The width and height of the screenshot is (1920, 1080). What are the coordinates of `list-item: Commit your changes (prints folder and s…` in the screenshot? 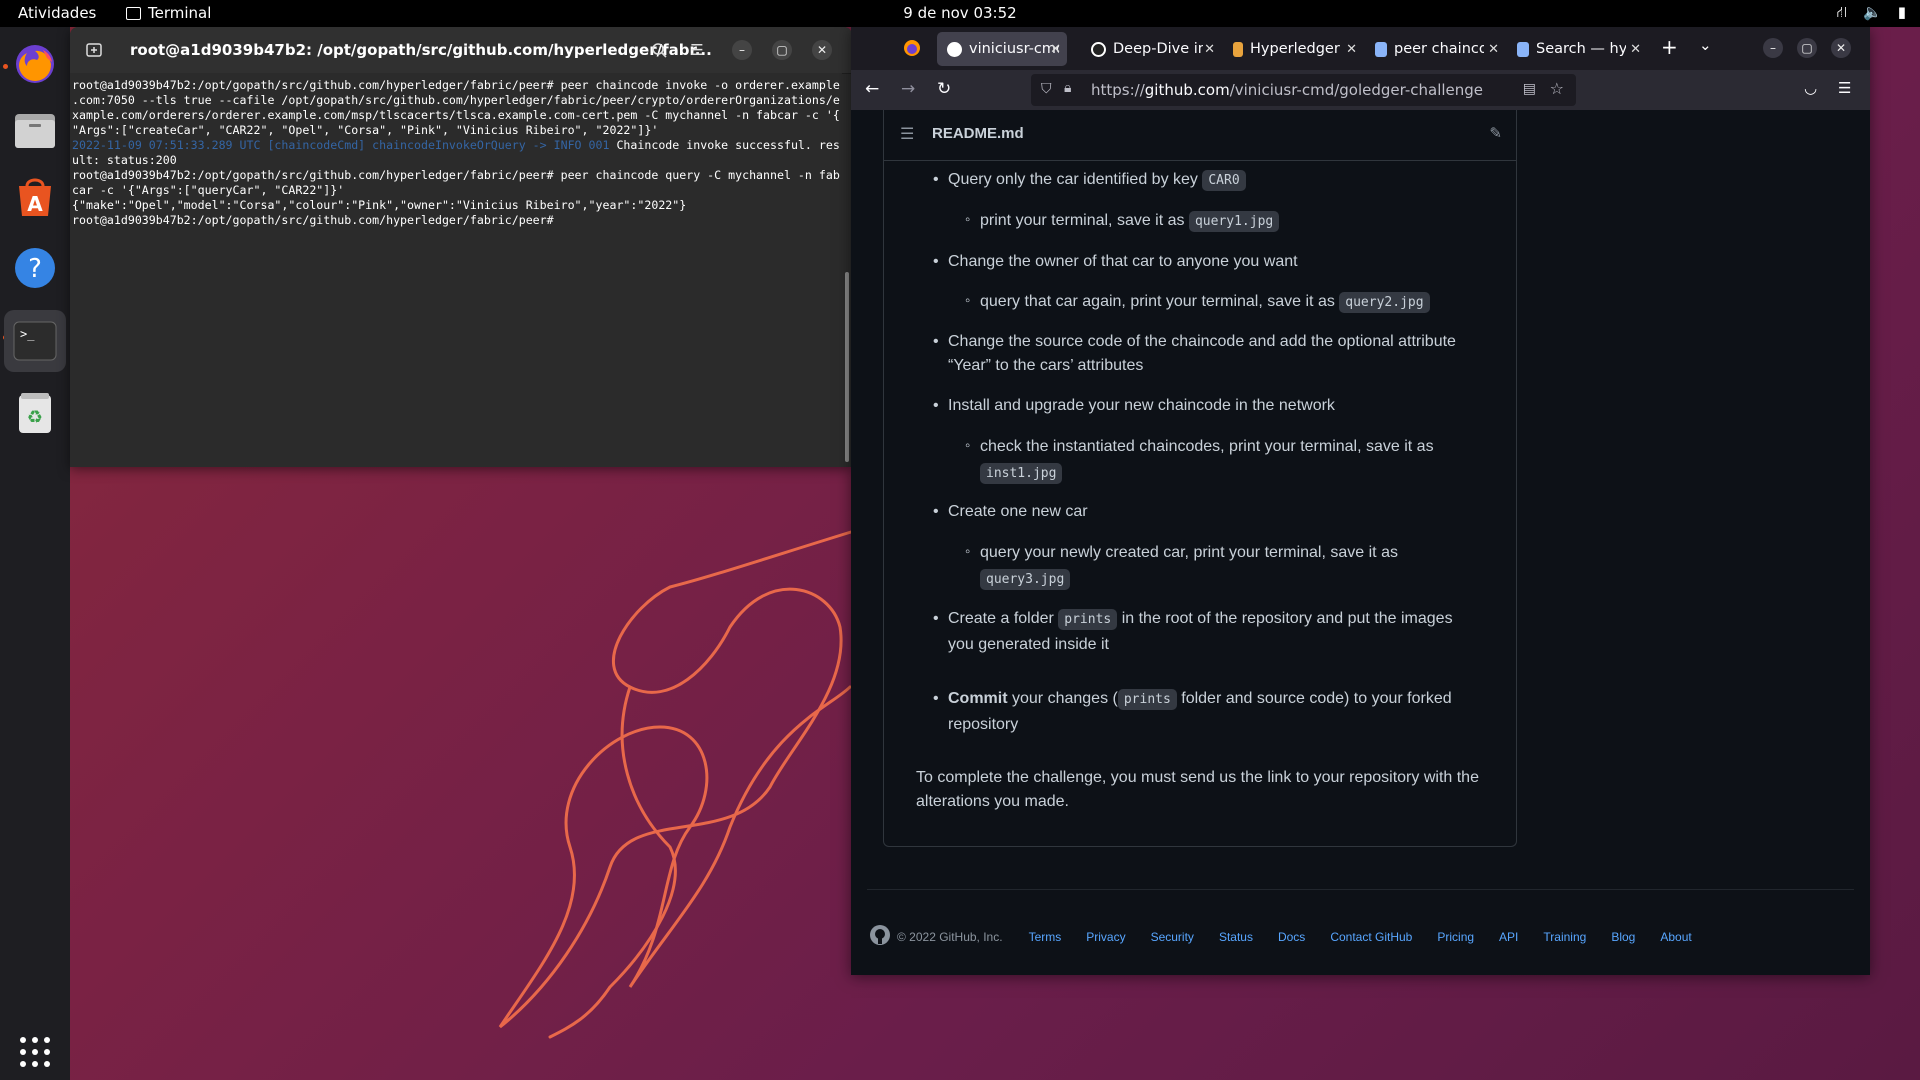 It's located at (1205, 711).